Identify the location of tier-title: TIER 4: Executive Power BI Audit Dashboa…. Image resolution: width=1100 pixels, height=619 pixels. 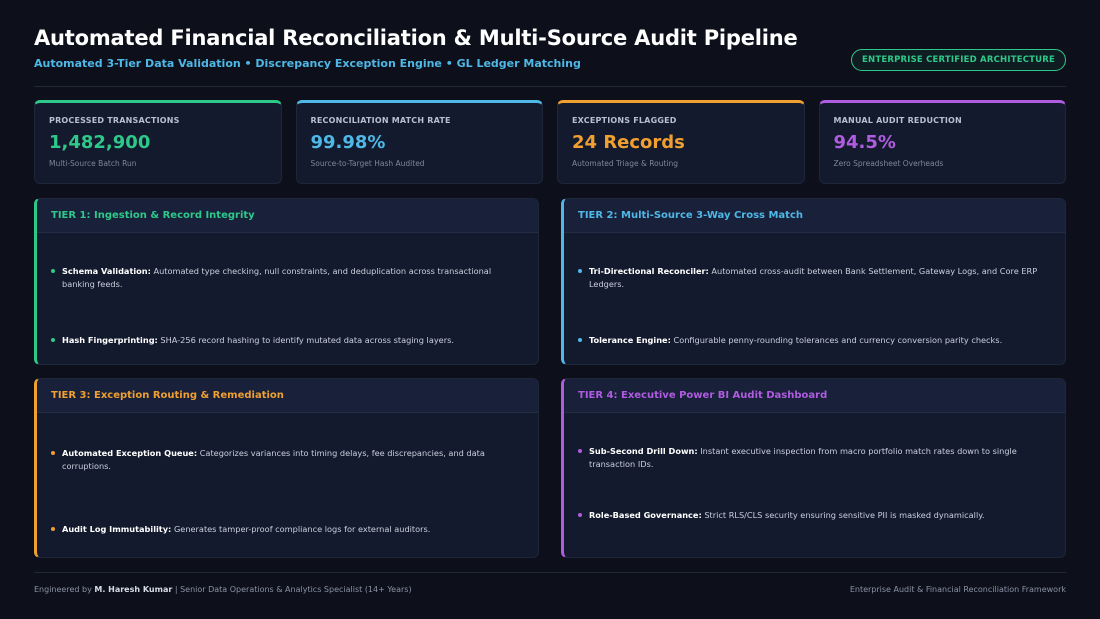
(814, 396).